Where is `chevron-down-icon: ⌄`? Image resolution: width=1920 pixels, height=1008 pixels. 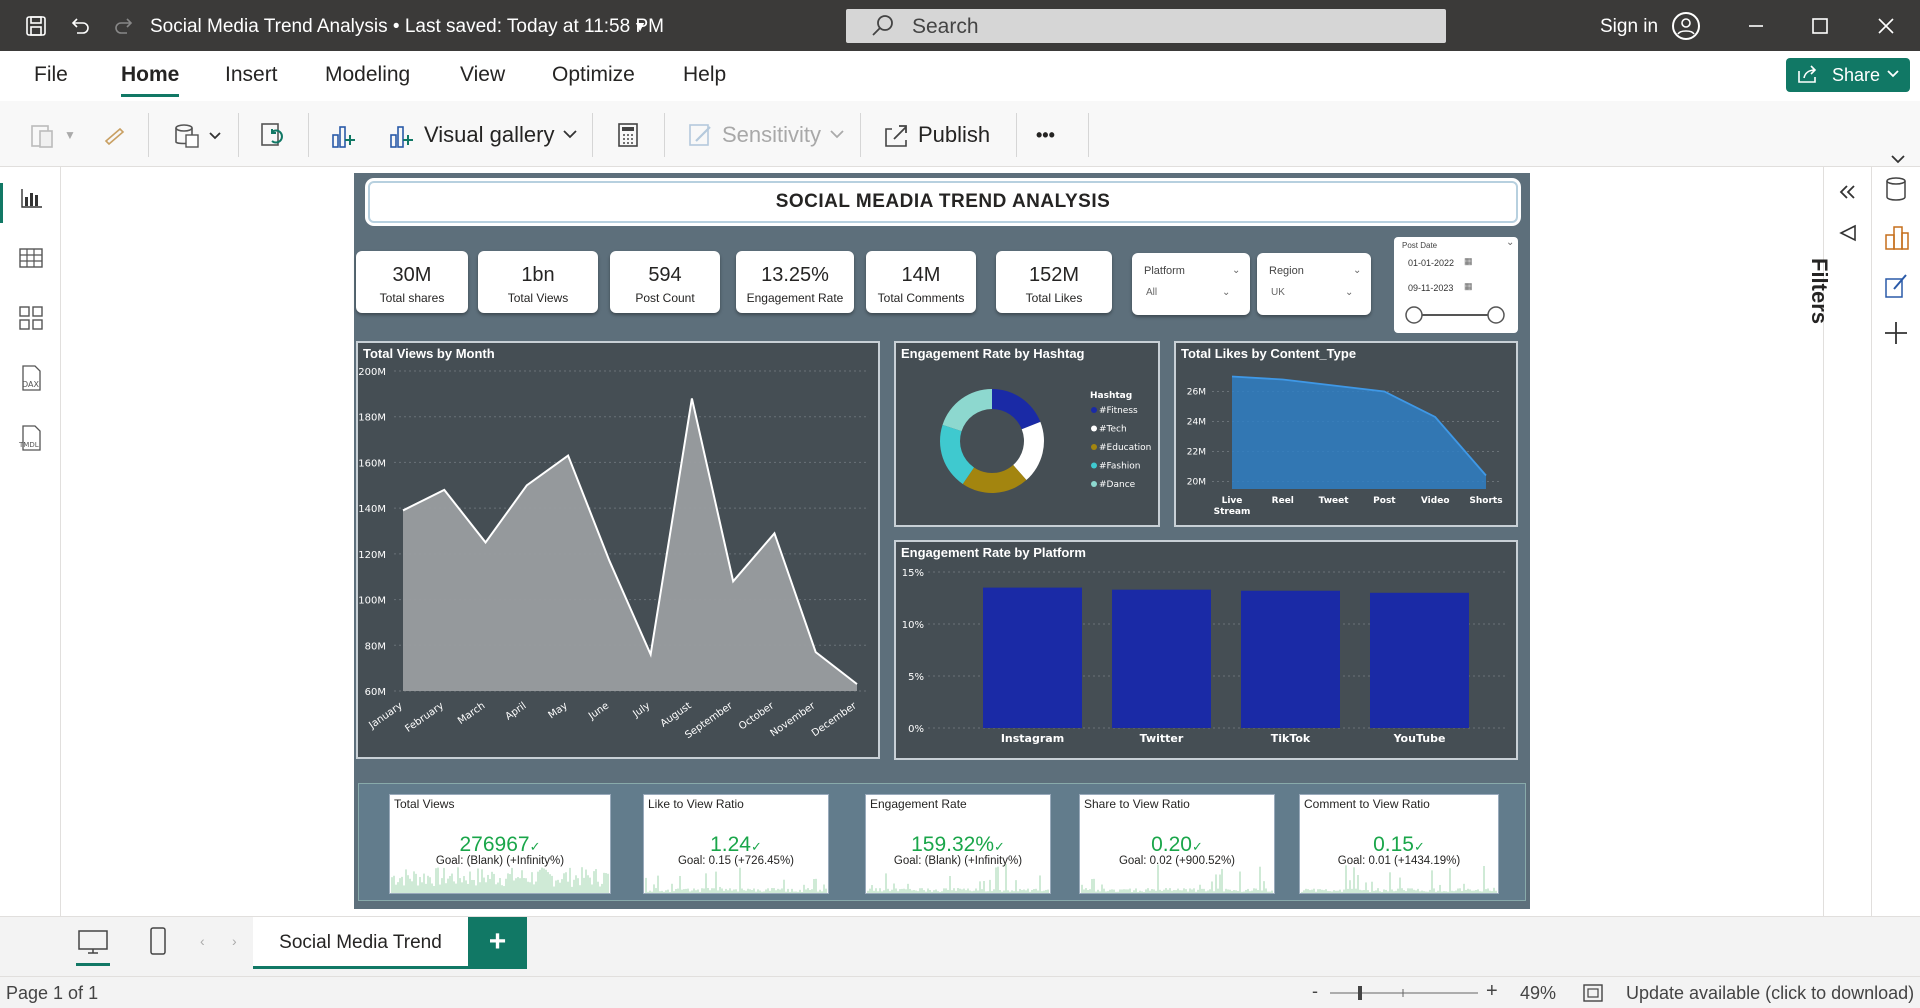 chevron-down-icon: ⌄ is located at coordinates (1510, 242).